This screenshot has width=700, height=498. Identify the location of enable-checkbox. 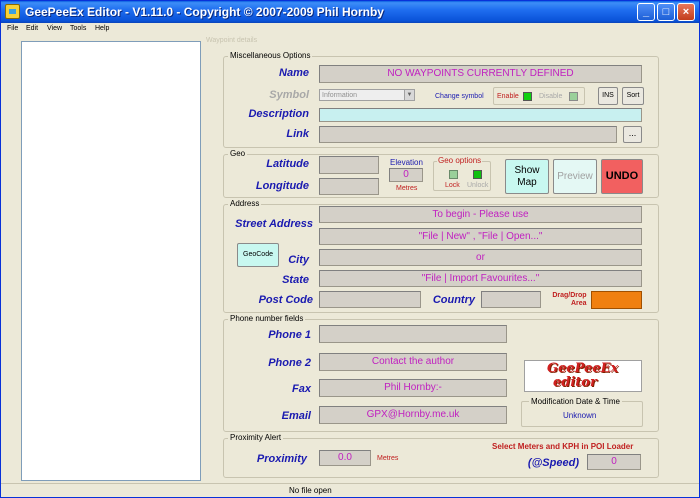
(527, 96).